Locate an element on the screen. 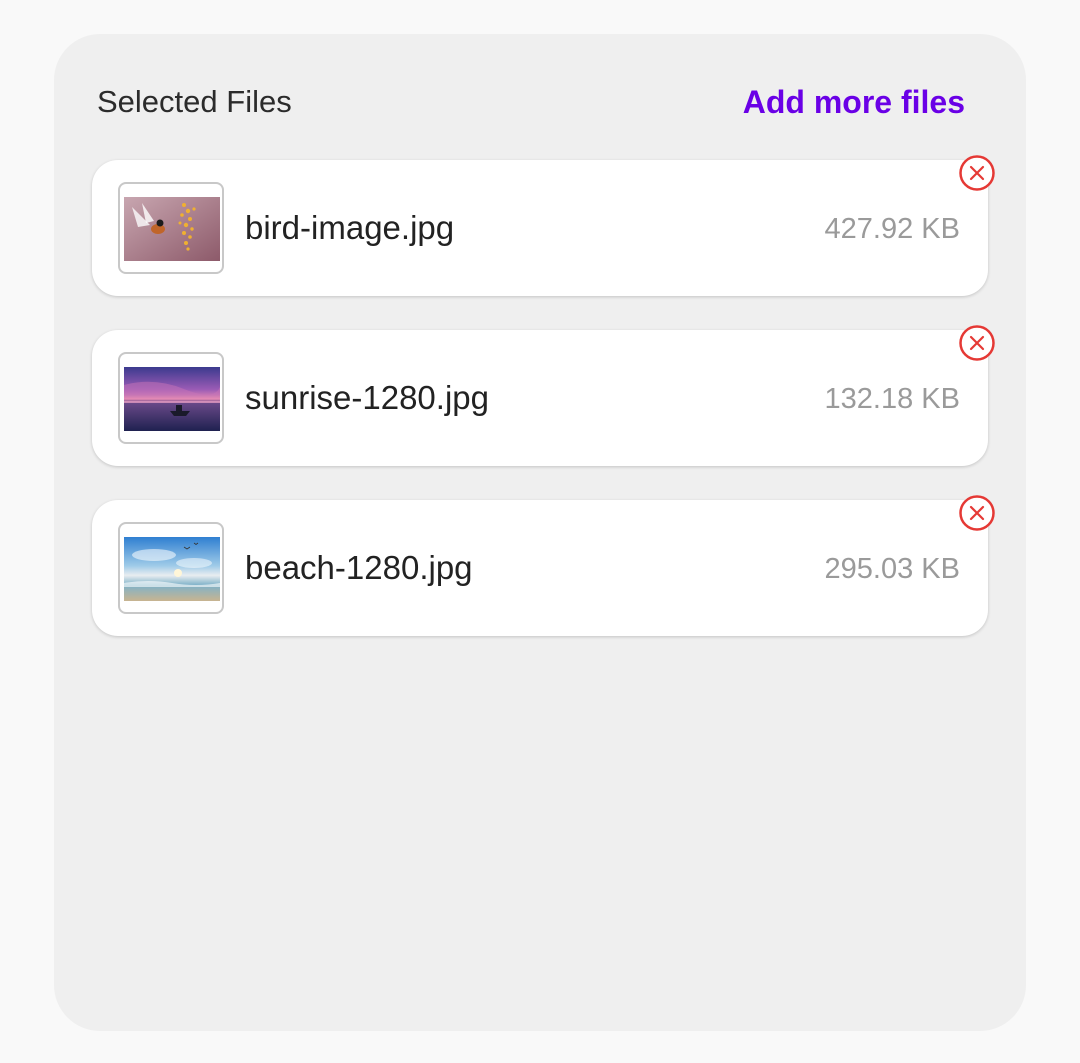  file-size: 295.03 KB is located at coordinates (892, 569).